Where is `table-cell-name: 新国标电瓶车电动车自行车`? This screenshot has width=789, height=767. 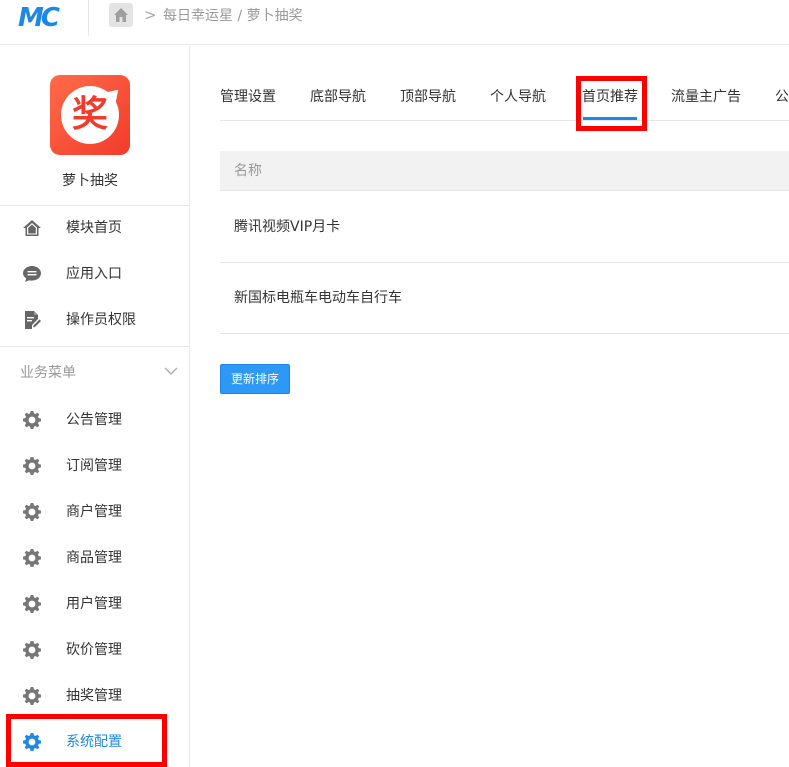
table-cell-name: 新国标电瓶车电动车自行车 is located at coordinates (318, 298).